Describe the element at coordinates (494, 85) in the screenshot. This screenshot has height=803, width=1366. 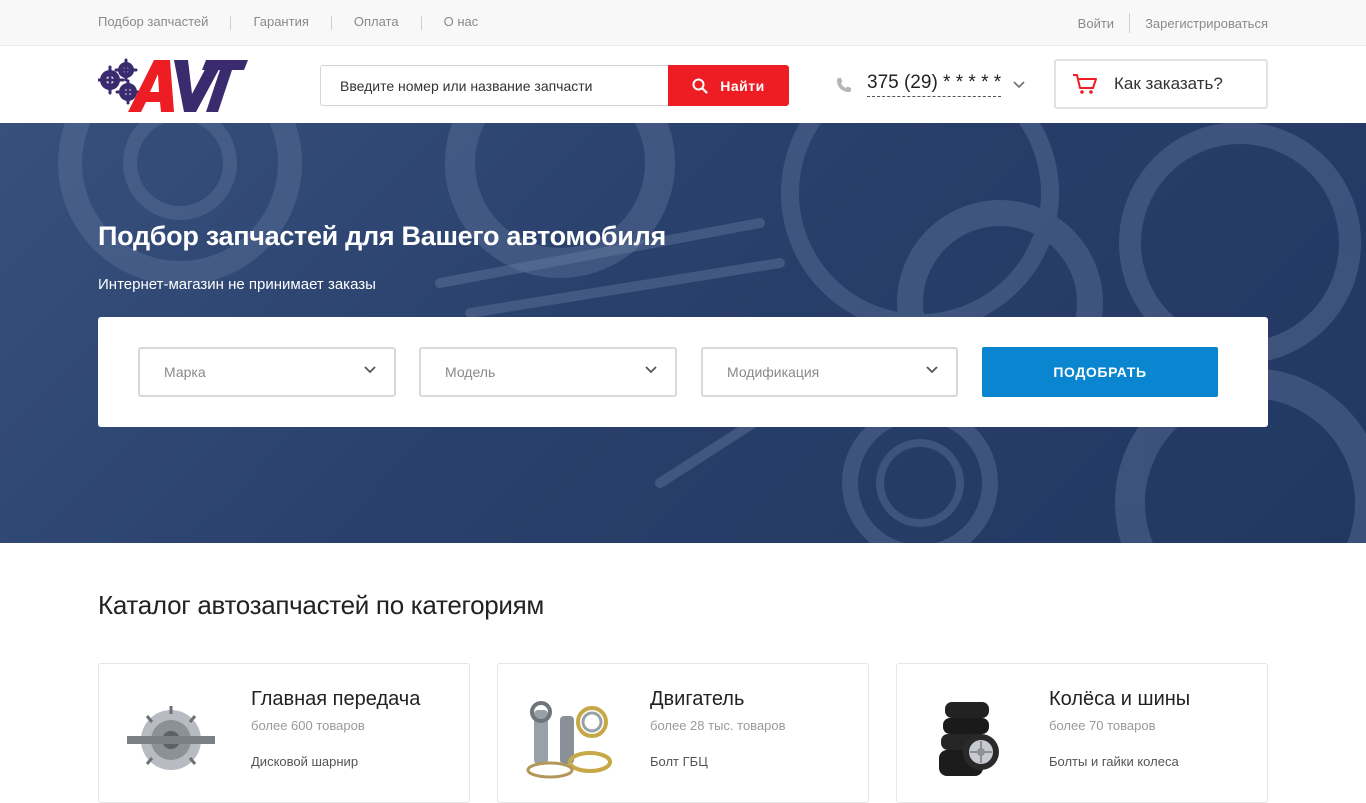
I see `search-input` at that location.